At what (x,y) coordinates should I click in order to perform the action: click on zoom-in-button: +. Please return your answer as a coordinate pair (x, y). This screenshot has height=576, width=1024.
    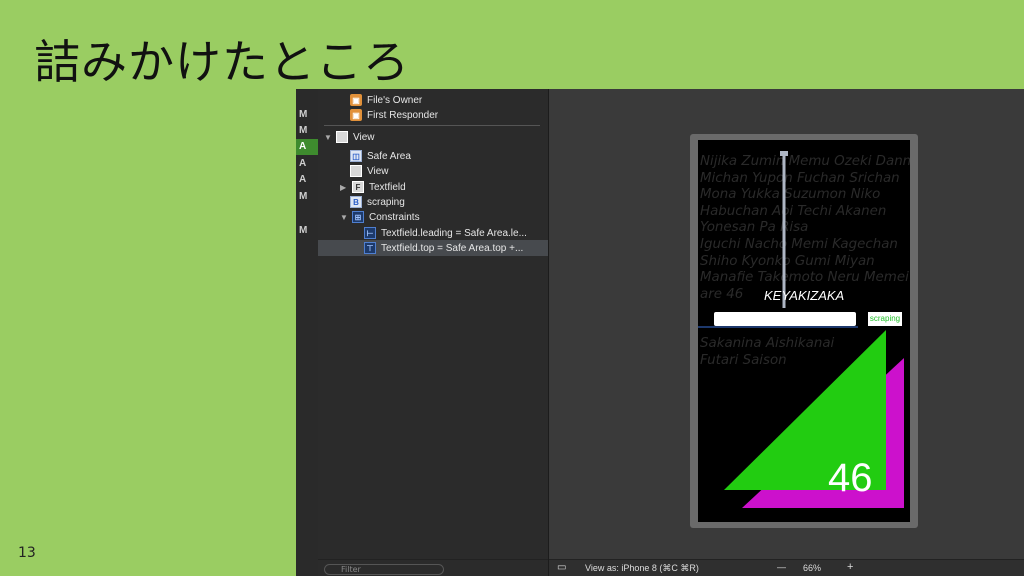
    Looking at the image, I should click on (850, 567).